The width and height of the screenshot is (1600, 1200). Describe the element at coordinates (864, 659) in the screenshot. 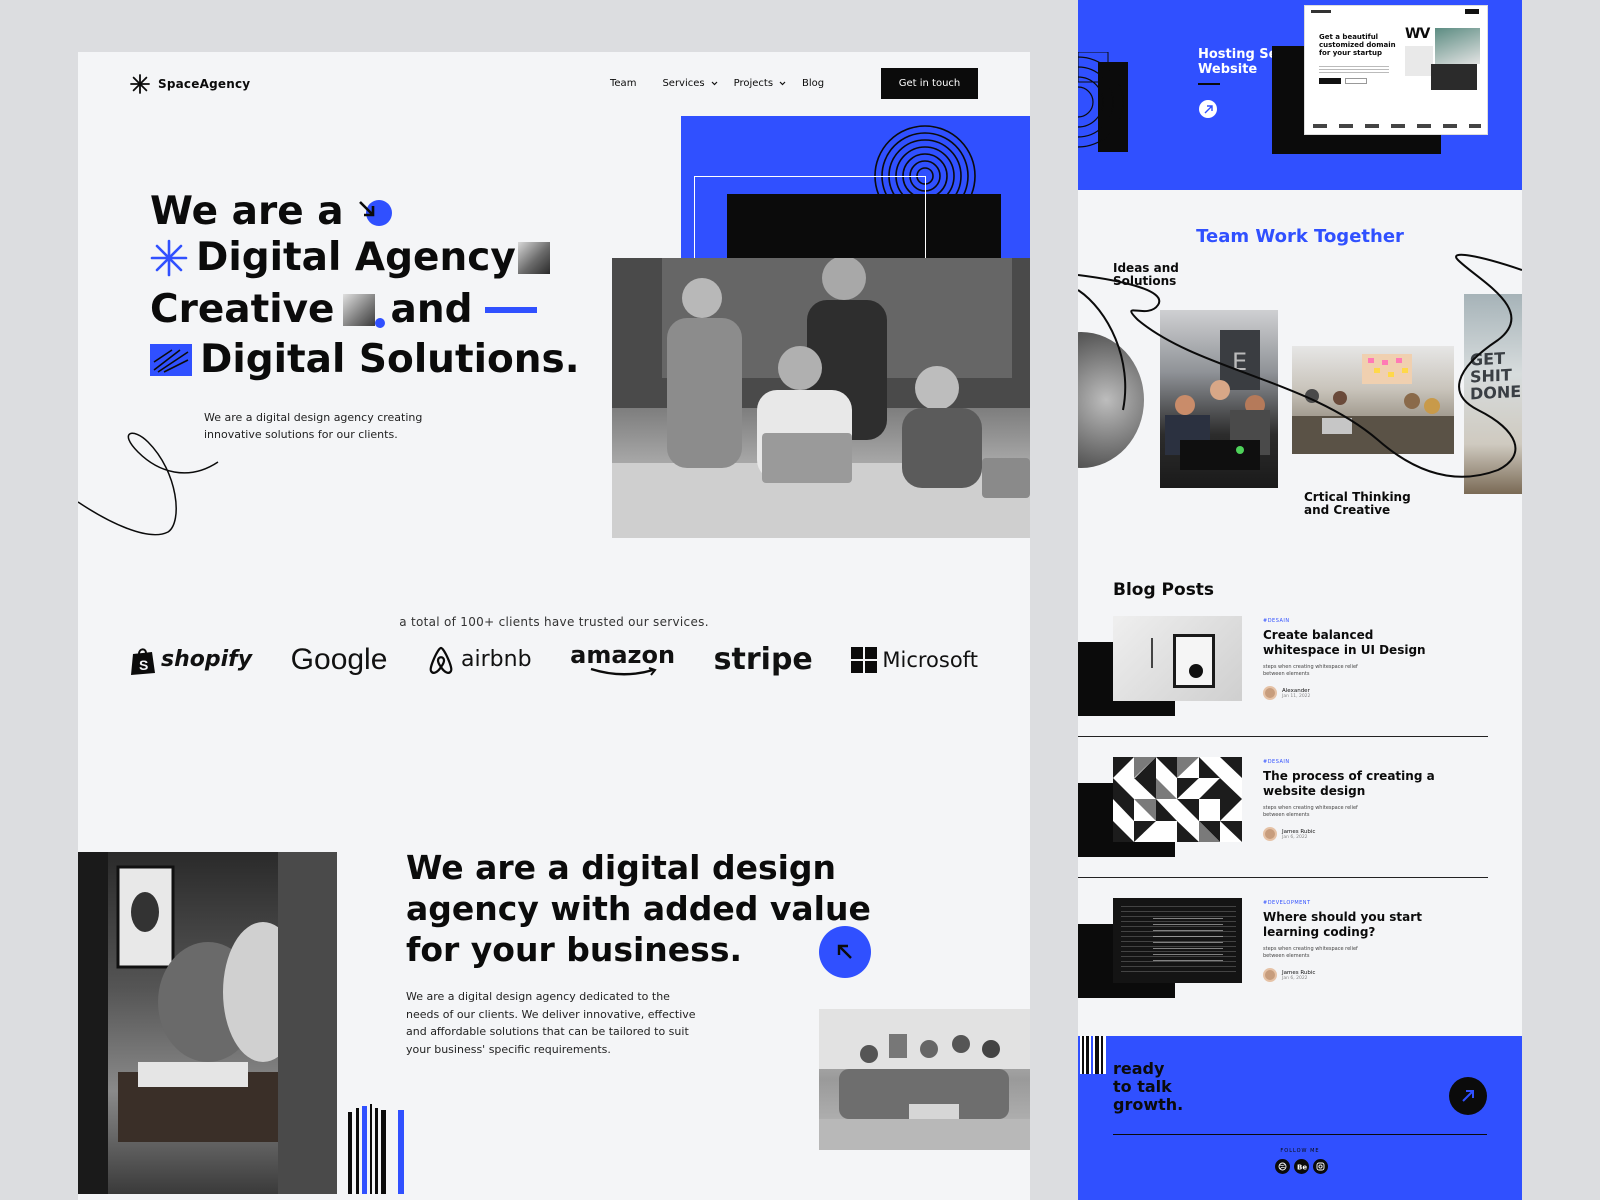

I see `microsoft-squares-icon` at that location.